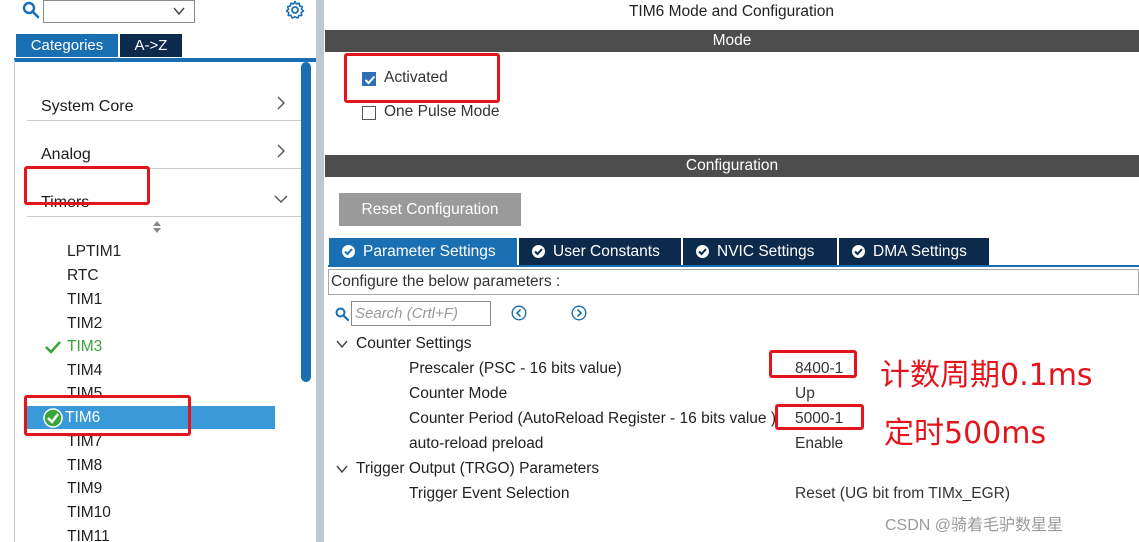 The height and width of the screenshot is (542, 1139). Describe the element at coordinates (157, 227) in the screenshot. I see `sort-icon` at that location.